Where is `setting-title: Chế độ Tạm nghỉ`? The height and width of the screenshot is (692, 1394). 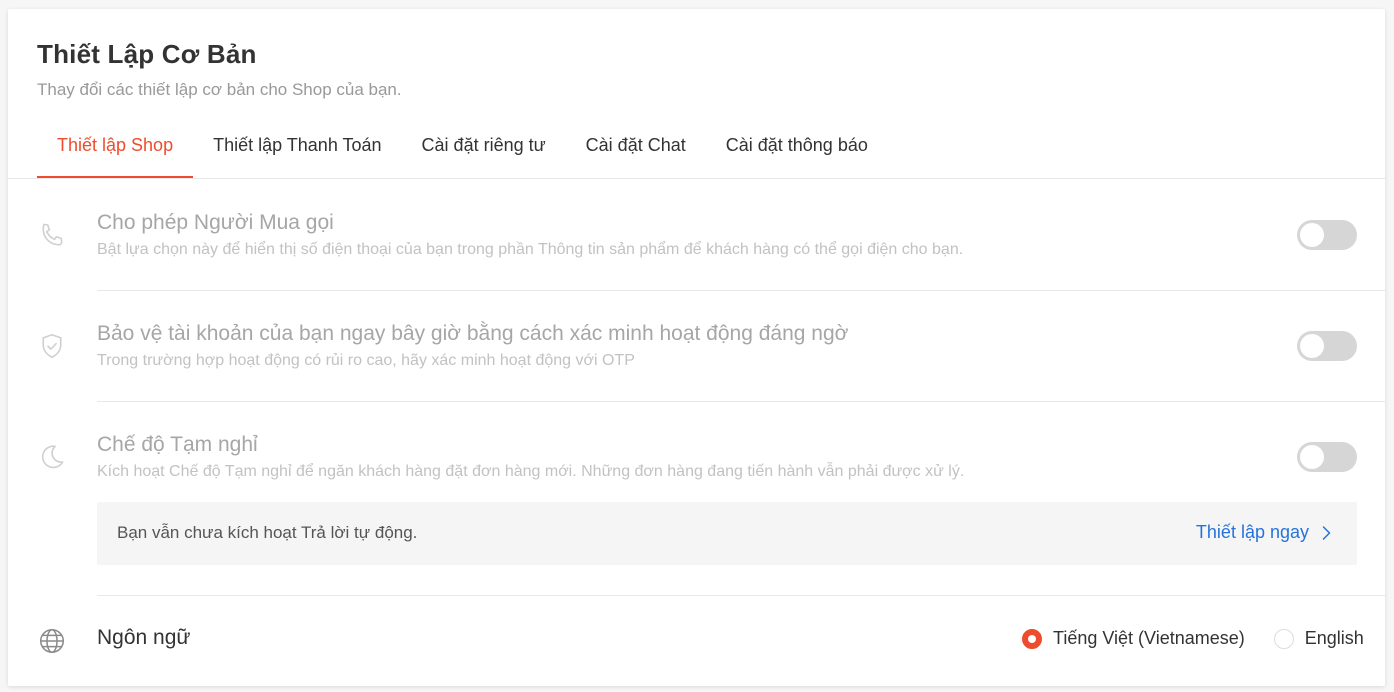
setting-title: Chế độ Tạm nghỉ is located at coordinates (177, 444).